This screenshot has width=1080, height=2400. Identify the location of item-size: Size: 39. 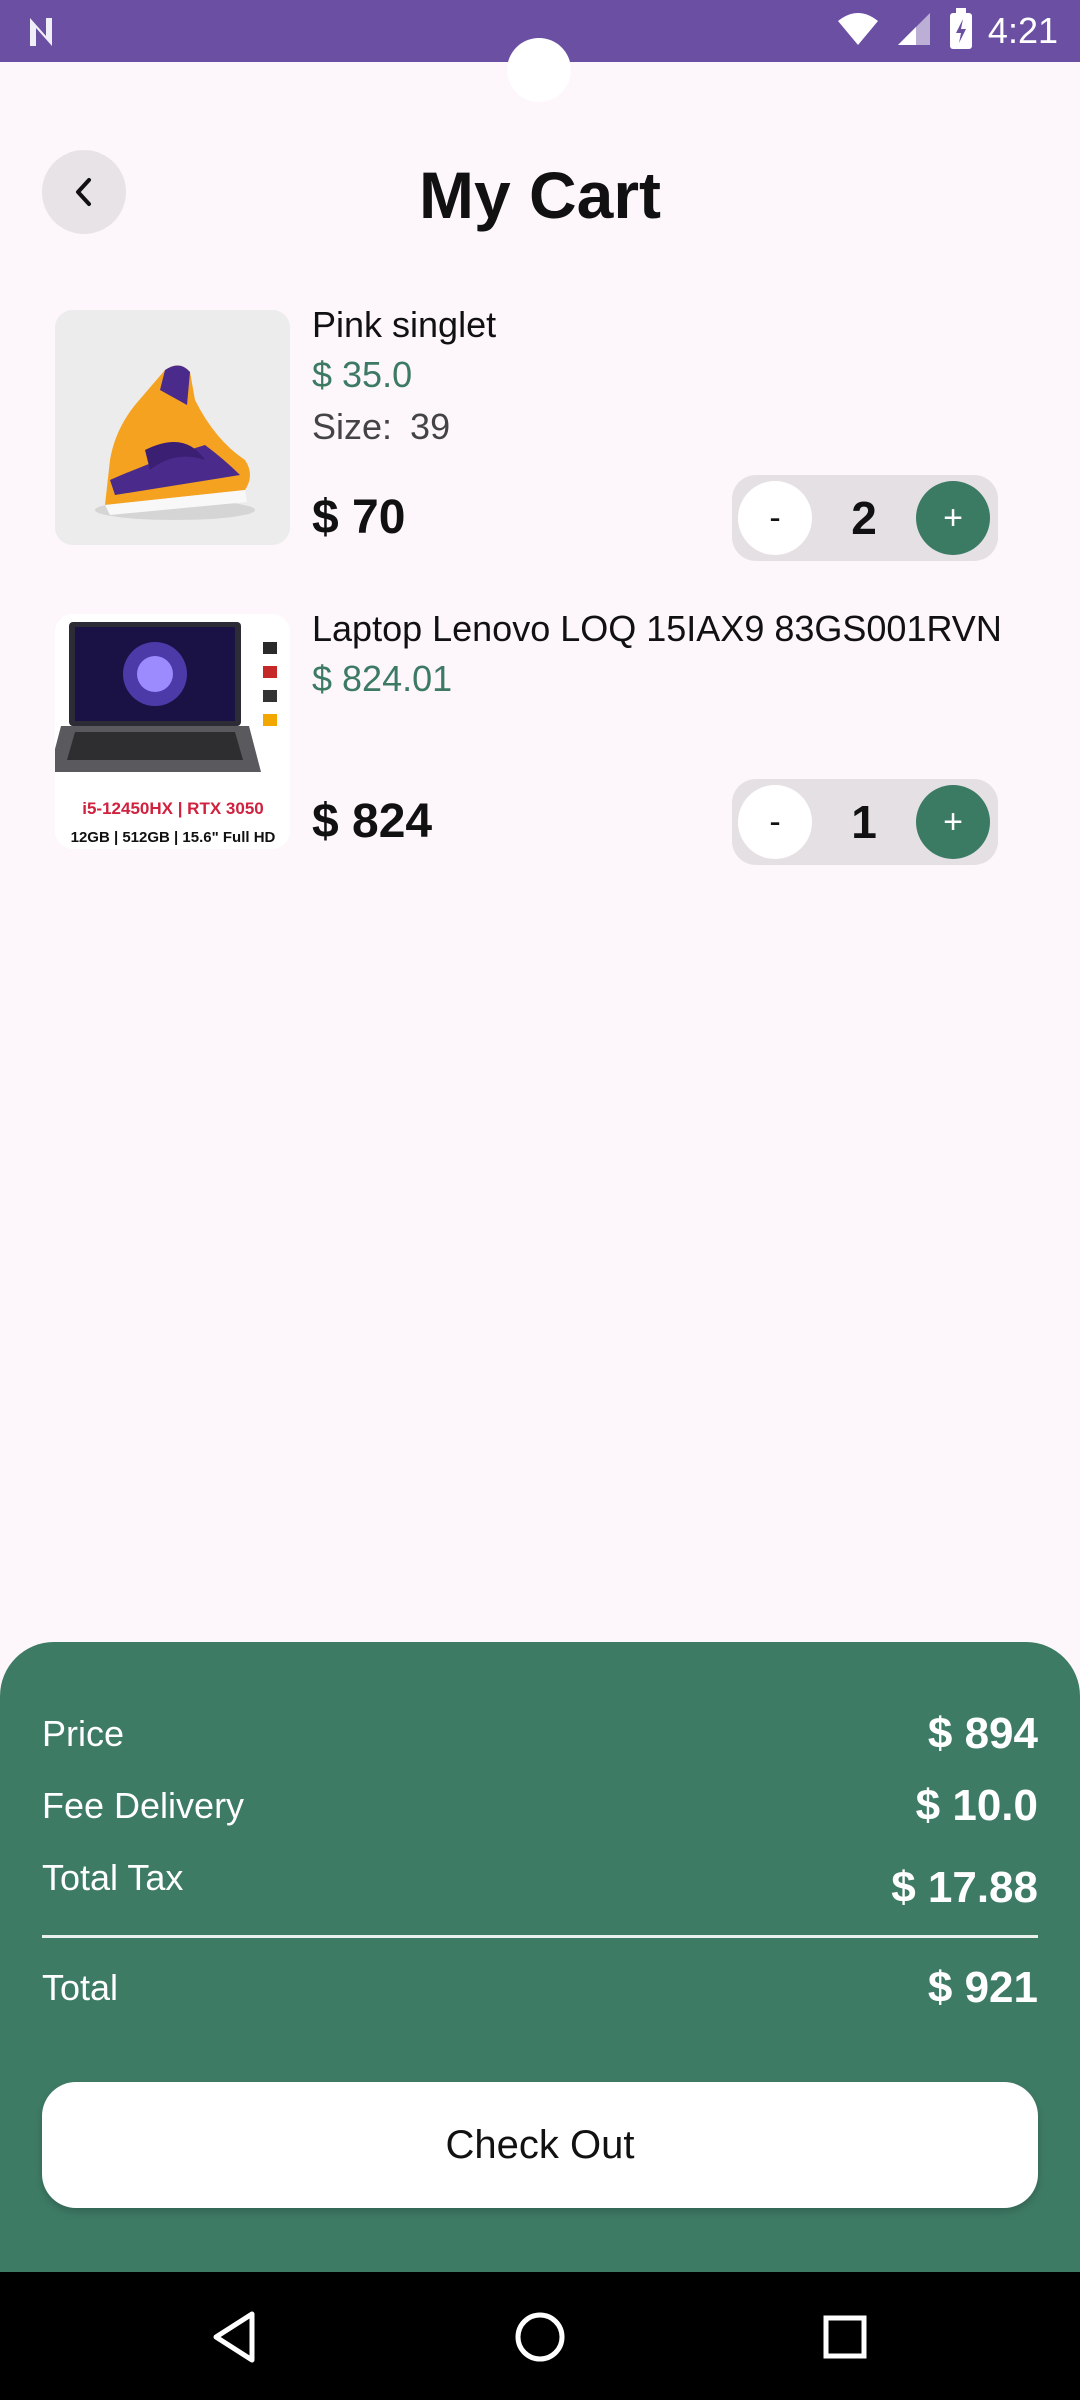
(381, 427).